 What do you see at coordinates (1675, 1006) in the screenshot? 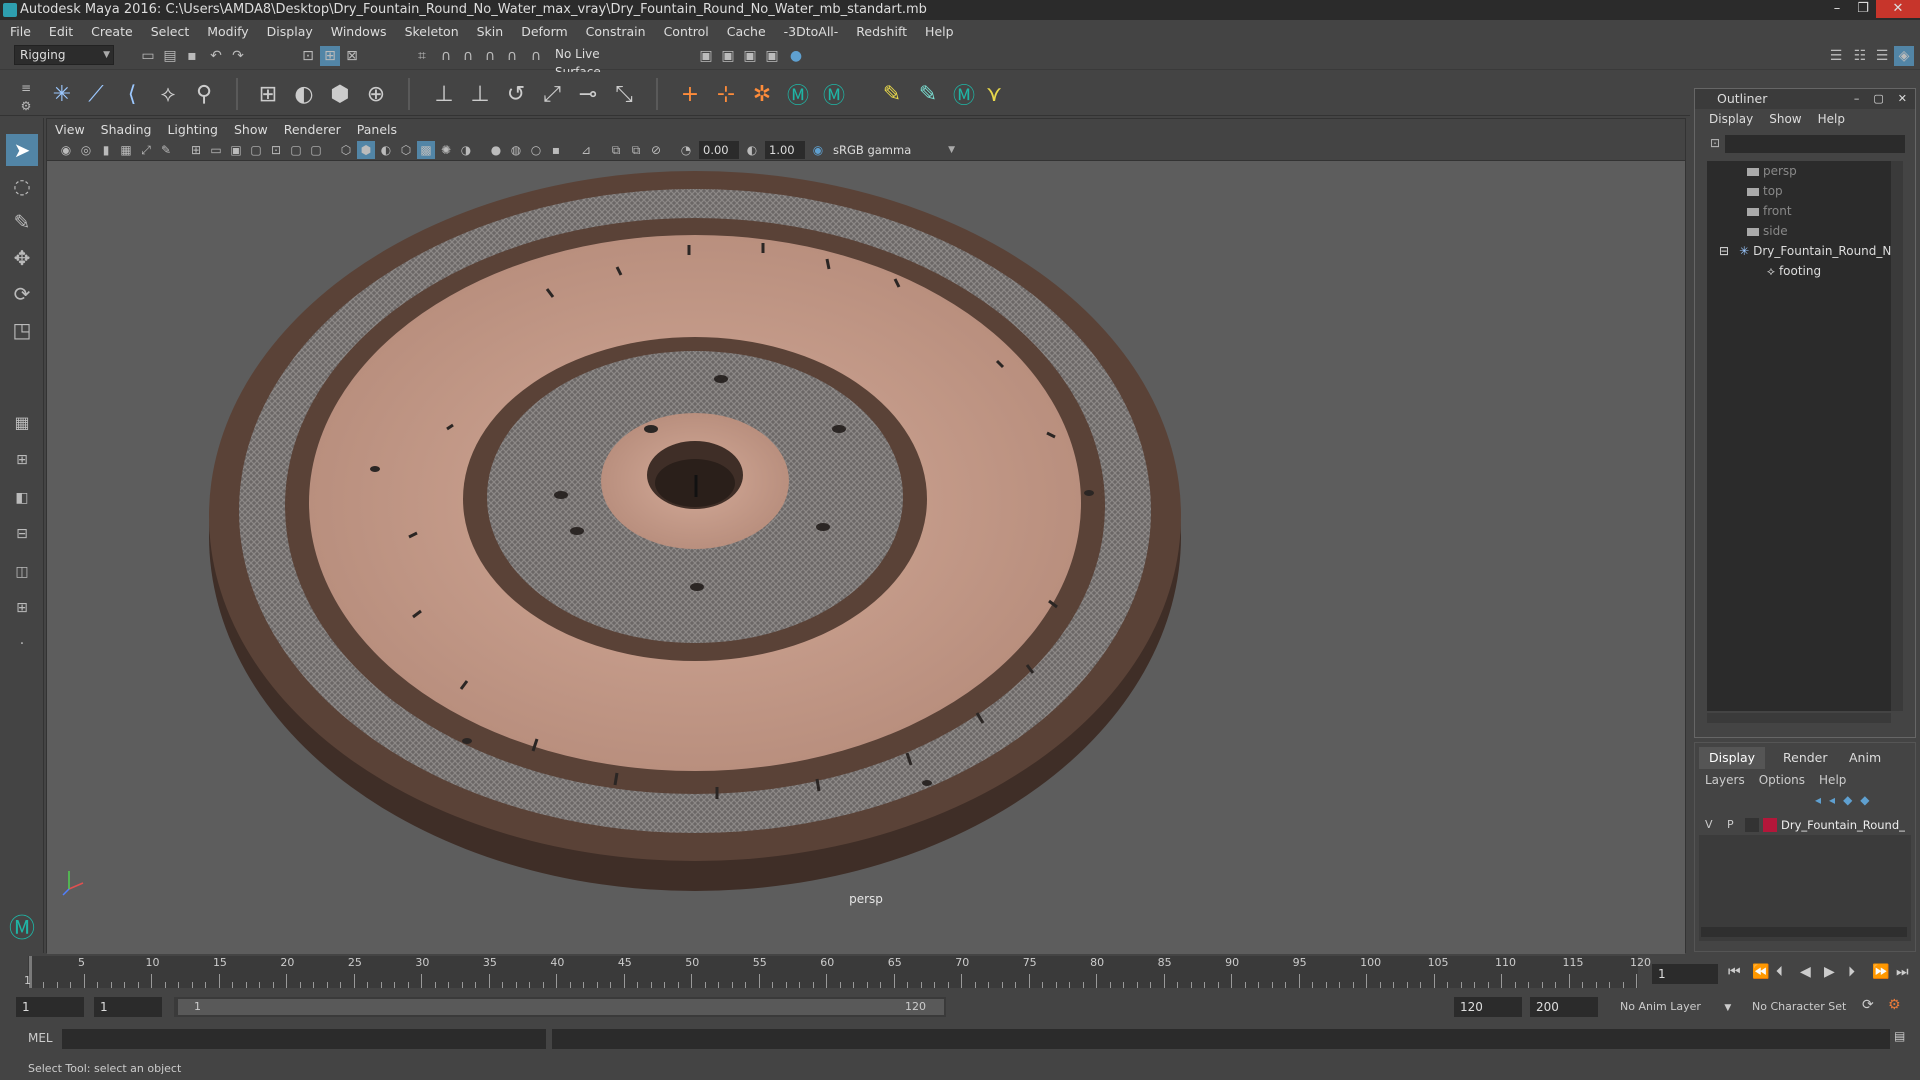
I see `anim-layer-dropdown: No Anim Layer ▼` at bounding box center [1675, 1006].